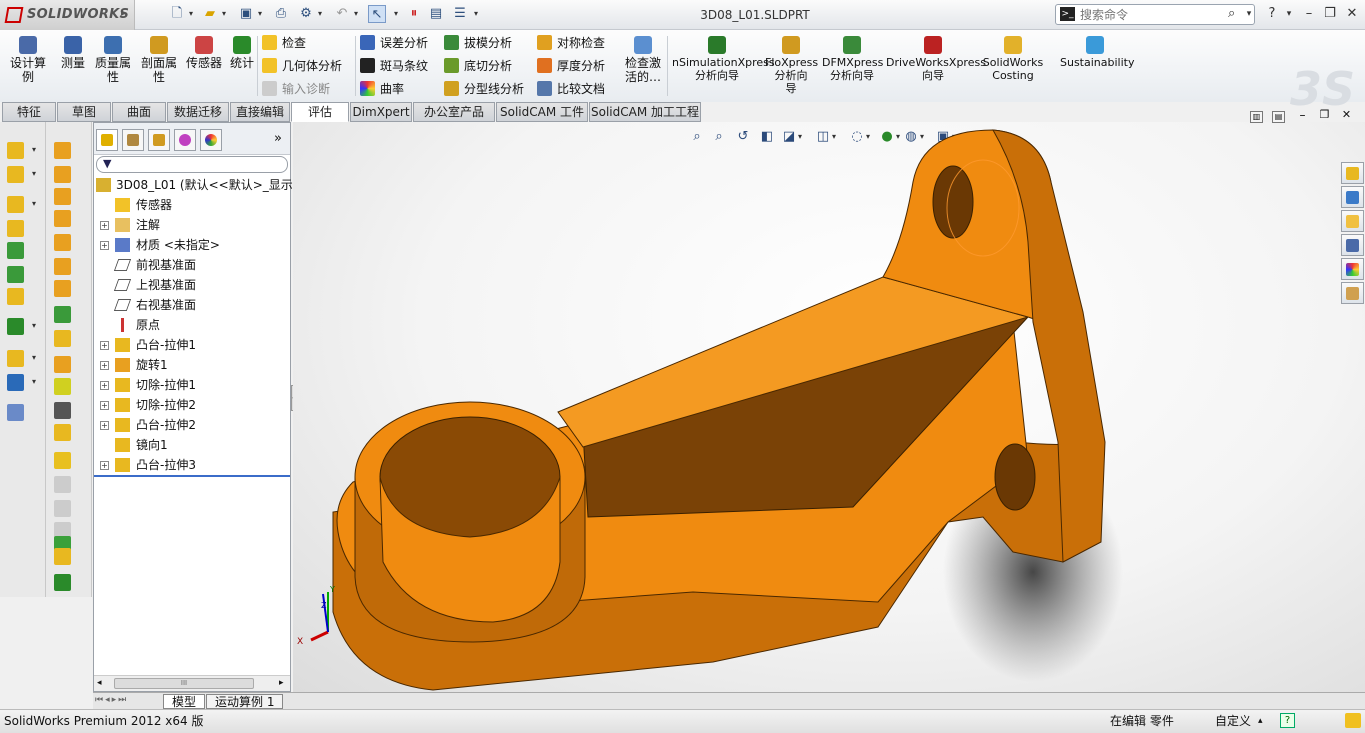 The image size is (1365, 733). Describe the element at coordinates (377, 14) in the screenshot. I see `select-cursor-icon: ↖` at that location.